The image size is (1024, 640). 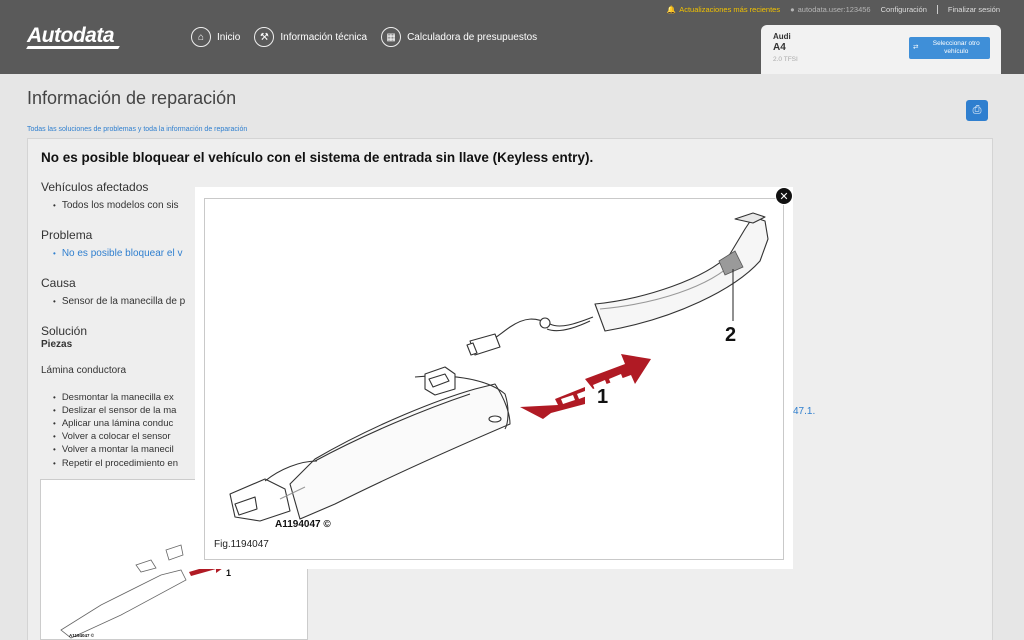 I want to click on thumb-callout-1: 1, so click(x=228, y=573).